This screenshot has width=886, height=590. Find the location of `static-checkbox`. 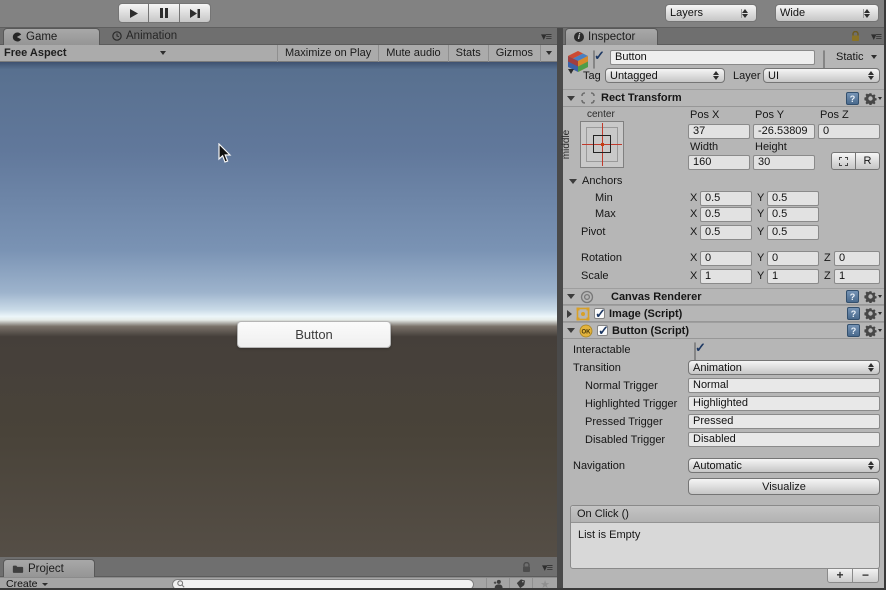

static-checkbox is located at coordinates (824, 59).